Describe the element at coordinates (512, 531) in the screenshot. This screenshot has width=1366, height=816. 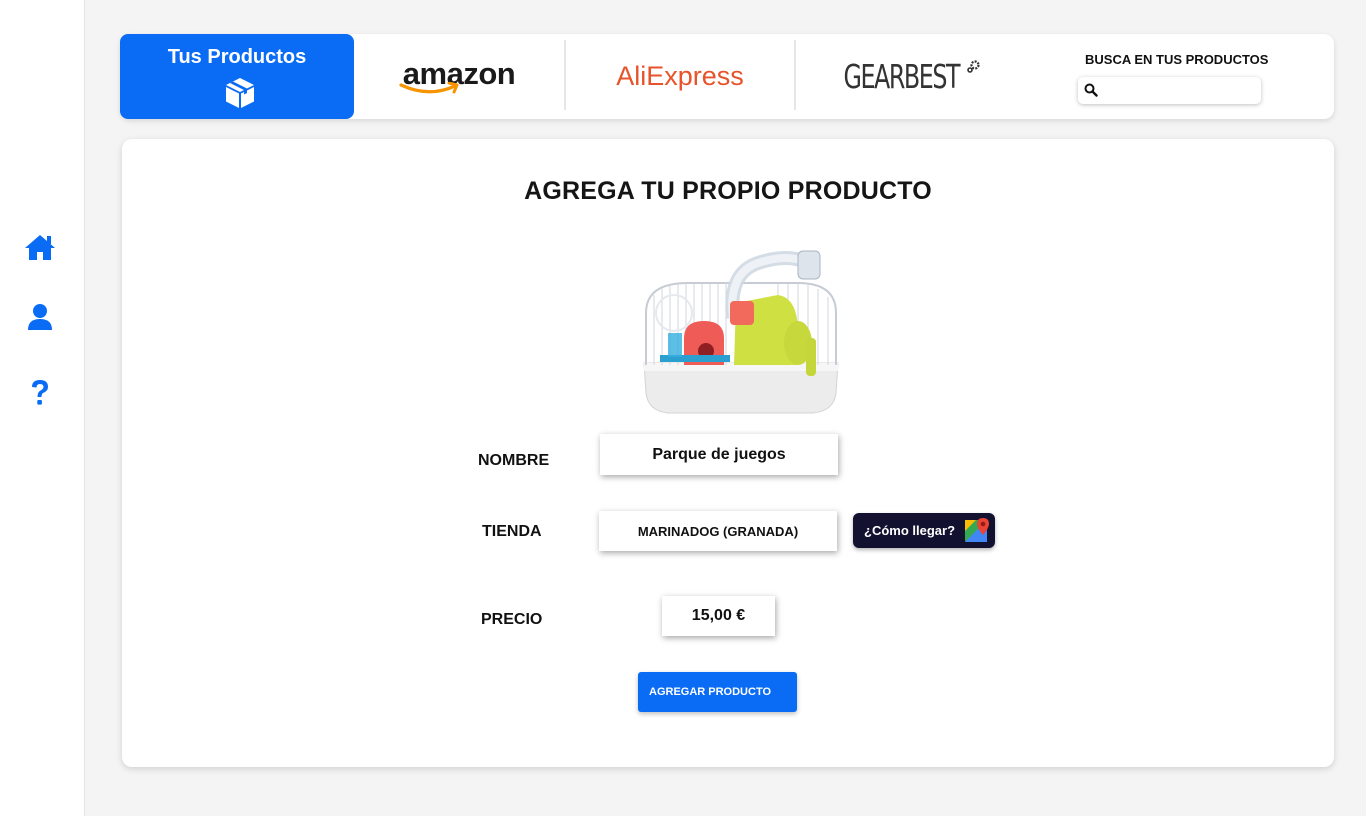
I see `store-label: TIENDA` at that location.